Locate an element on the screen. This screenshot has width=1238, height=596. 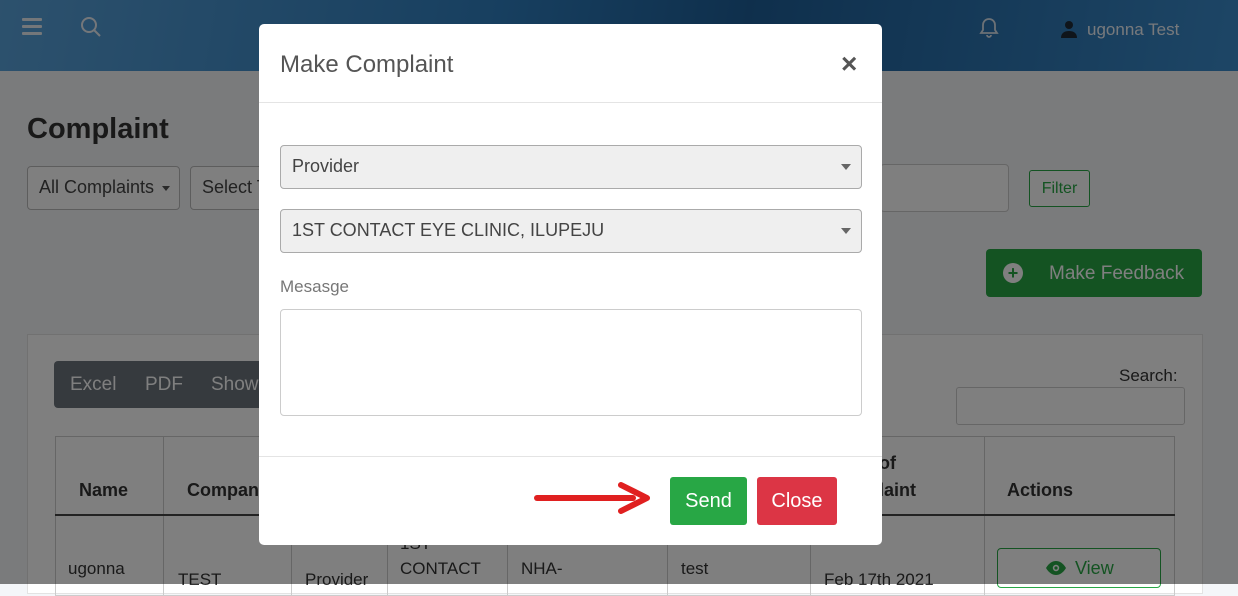
send-button: Send is located at coordinates (708, 501).